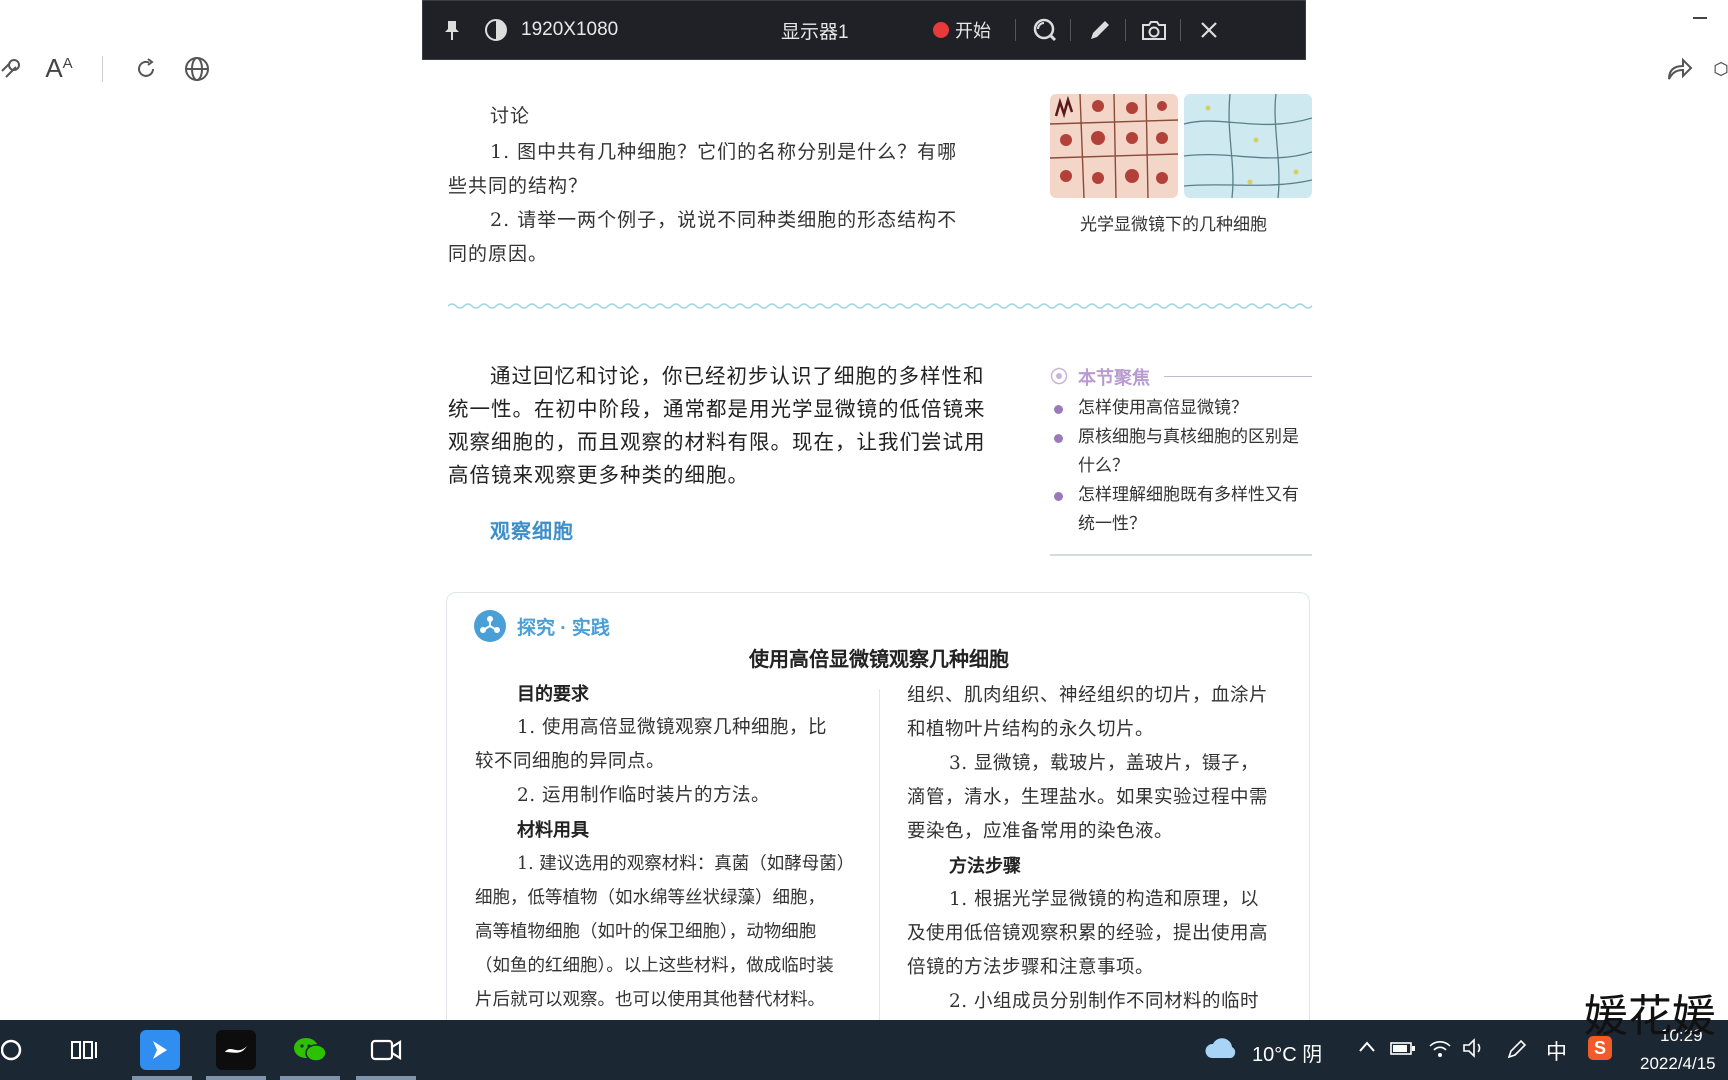  Describe the element at coordinates (102, 69) in the screenshot. I see `toolbar-divider` at that location.